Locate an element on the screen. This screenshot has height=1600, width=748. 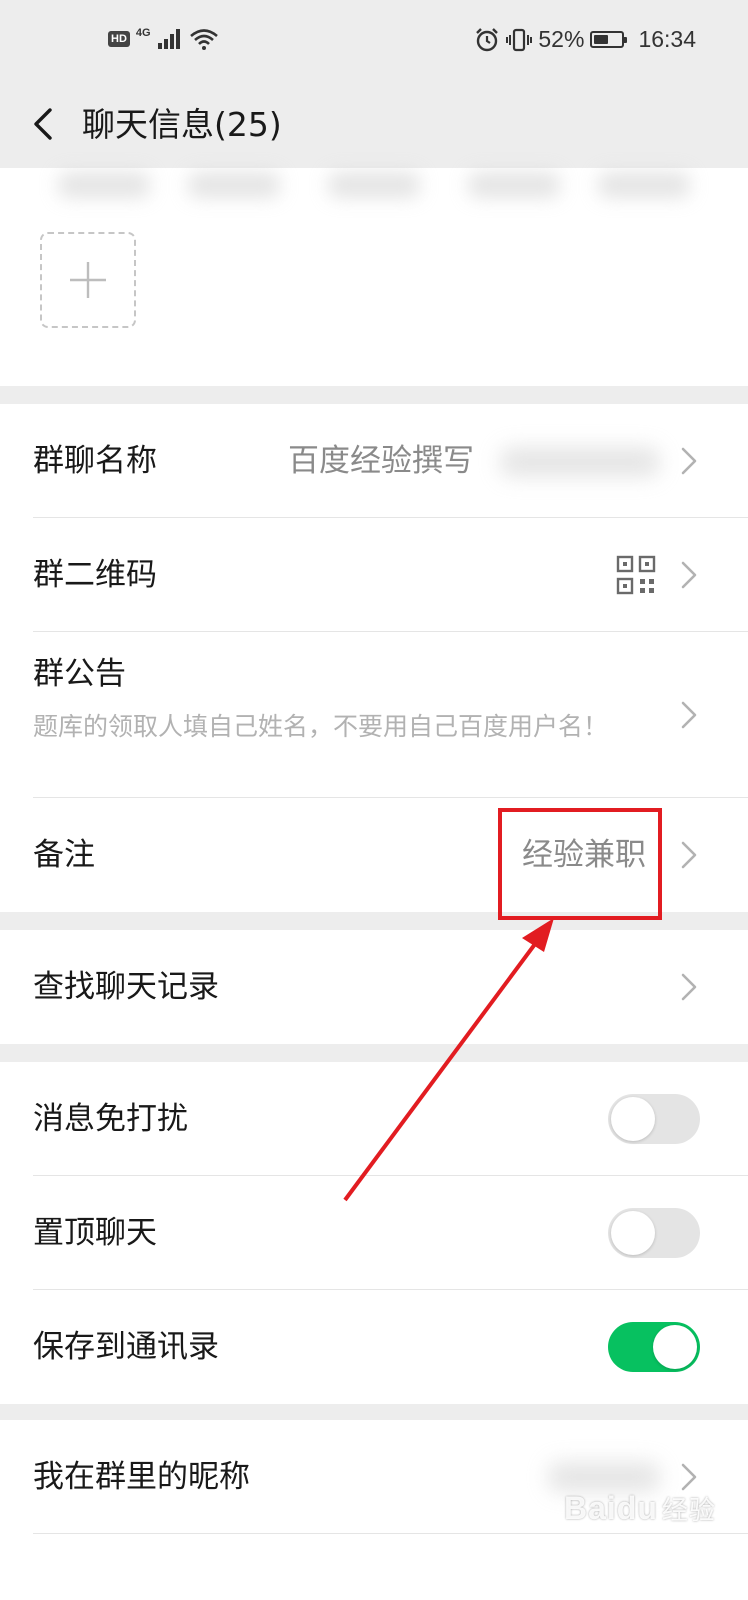
sticky-on-top-toggle is located at coordinates (654, 1233).